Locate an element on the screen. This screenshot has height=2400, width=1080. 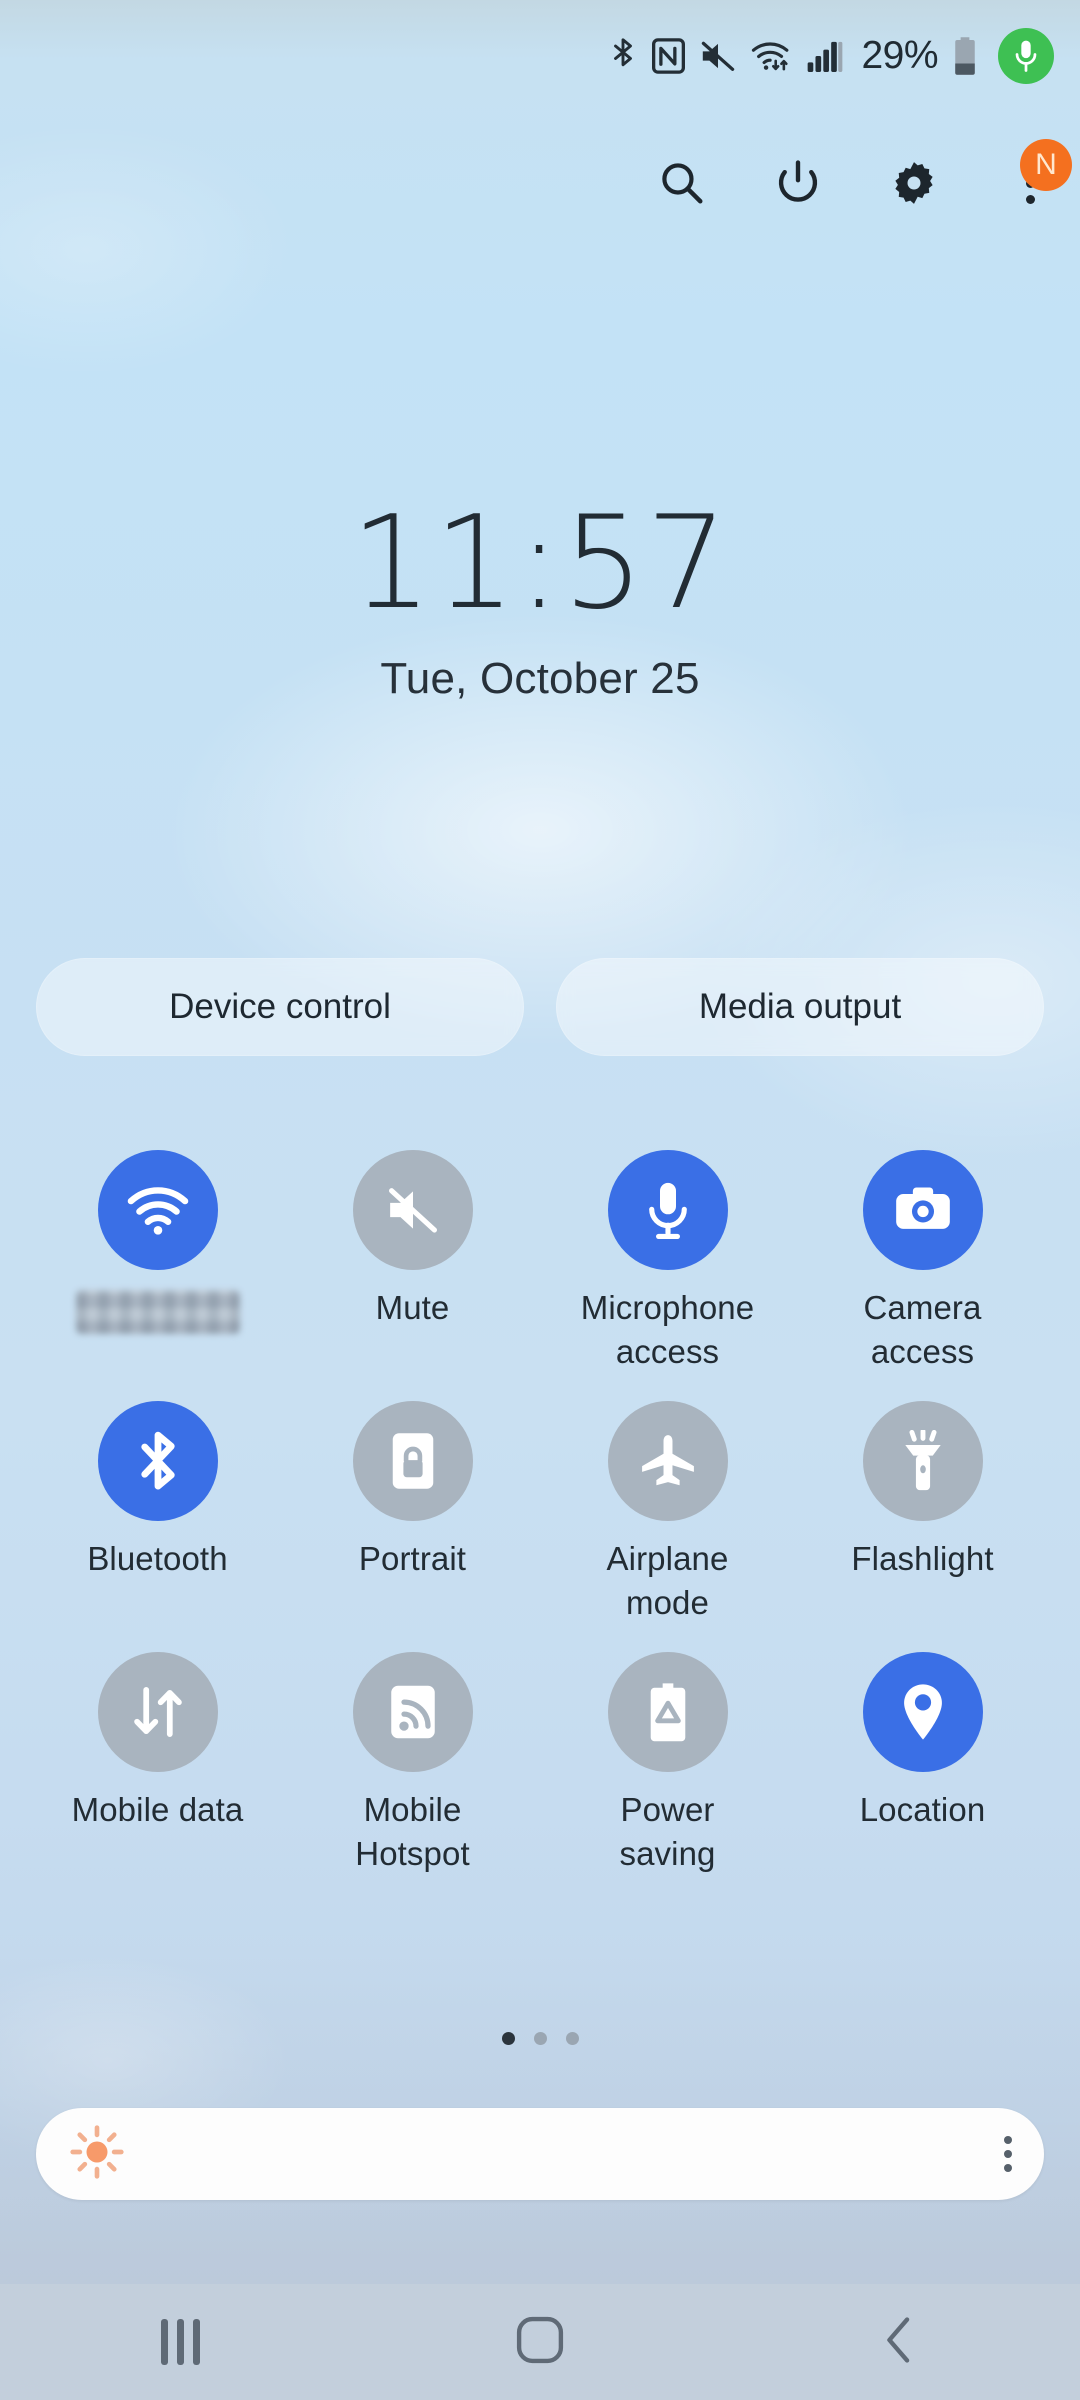
status-badge: N is located at coordinates (1046, 165).